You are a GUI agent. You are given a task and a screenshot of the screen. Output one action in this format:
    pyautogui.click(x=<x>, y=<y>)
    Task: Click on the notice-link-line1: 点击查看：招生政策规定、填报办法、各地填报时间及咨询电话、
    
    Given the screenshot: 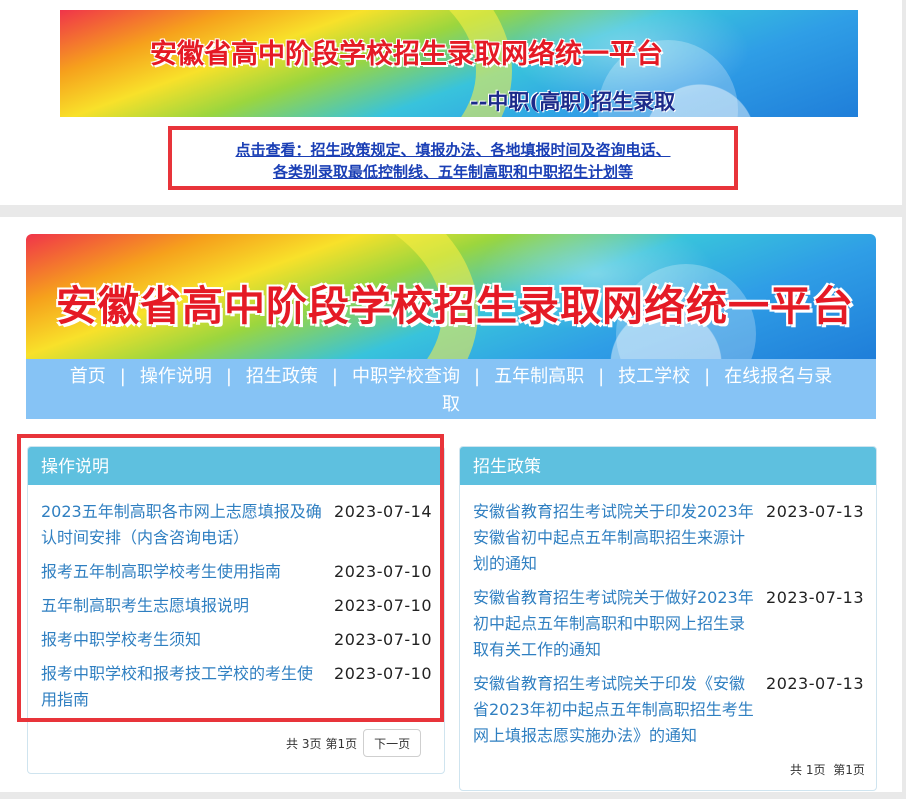 What is the action you would take?
    pyautogui.click(x=453, y=150)
    